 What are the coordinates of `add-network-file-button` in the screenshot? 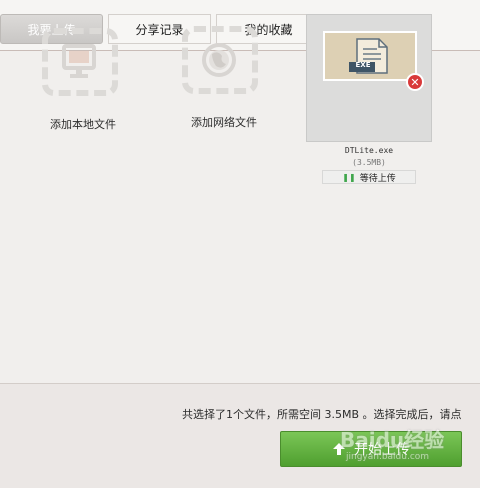 It's located at (220, 60).